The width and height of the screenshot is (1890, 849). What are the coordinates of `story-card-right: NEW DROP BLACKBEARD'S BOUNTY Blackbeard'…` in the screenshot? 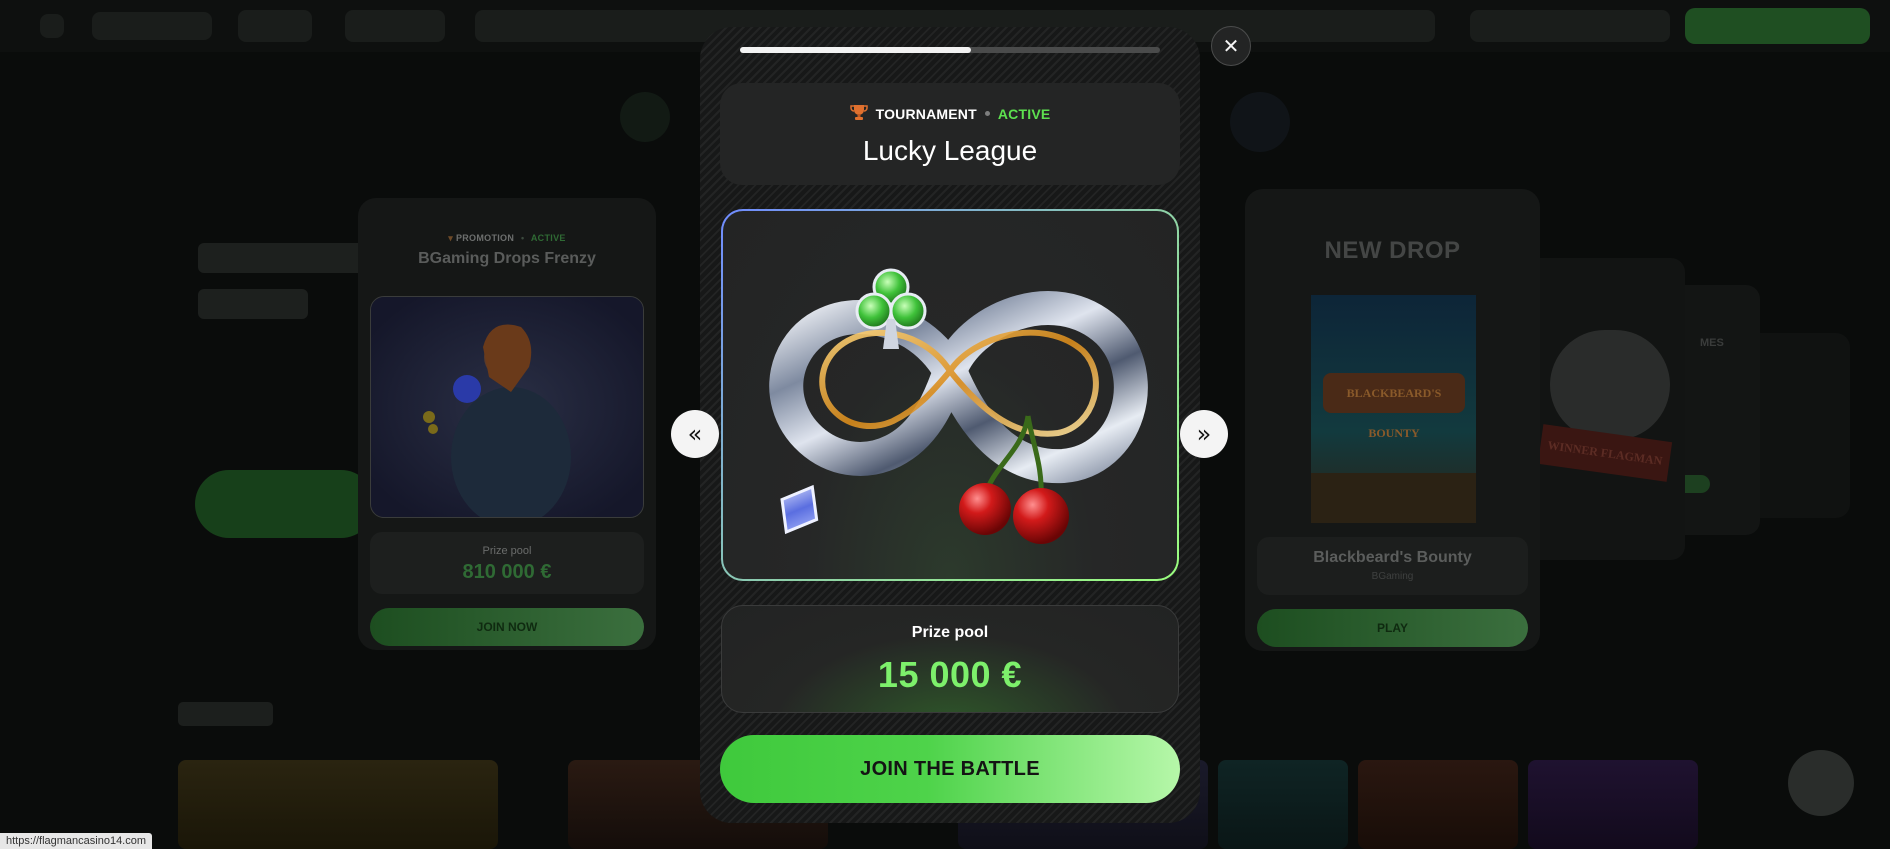 It's located at (1392, 420).